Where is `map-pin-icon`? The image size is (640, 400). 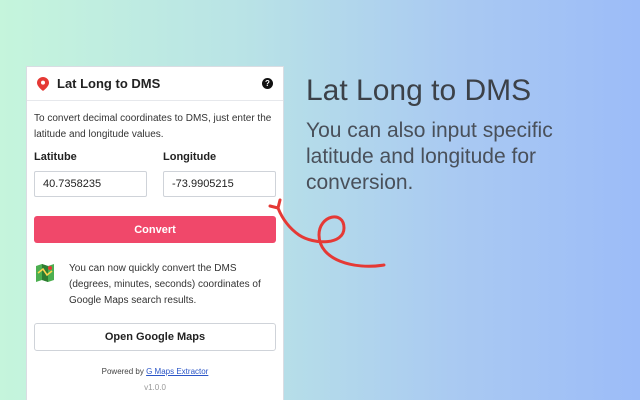 map-pin-icon is located at coordinates (43, 83).